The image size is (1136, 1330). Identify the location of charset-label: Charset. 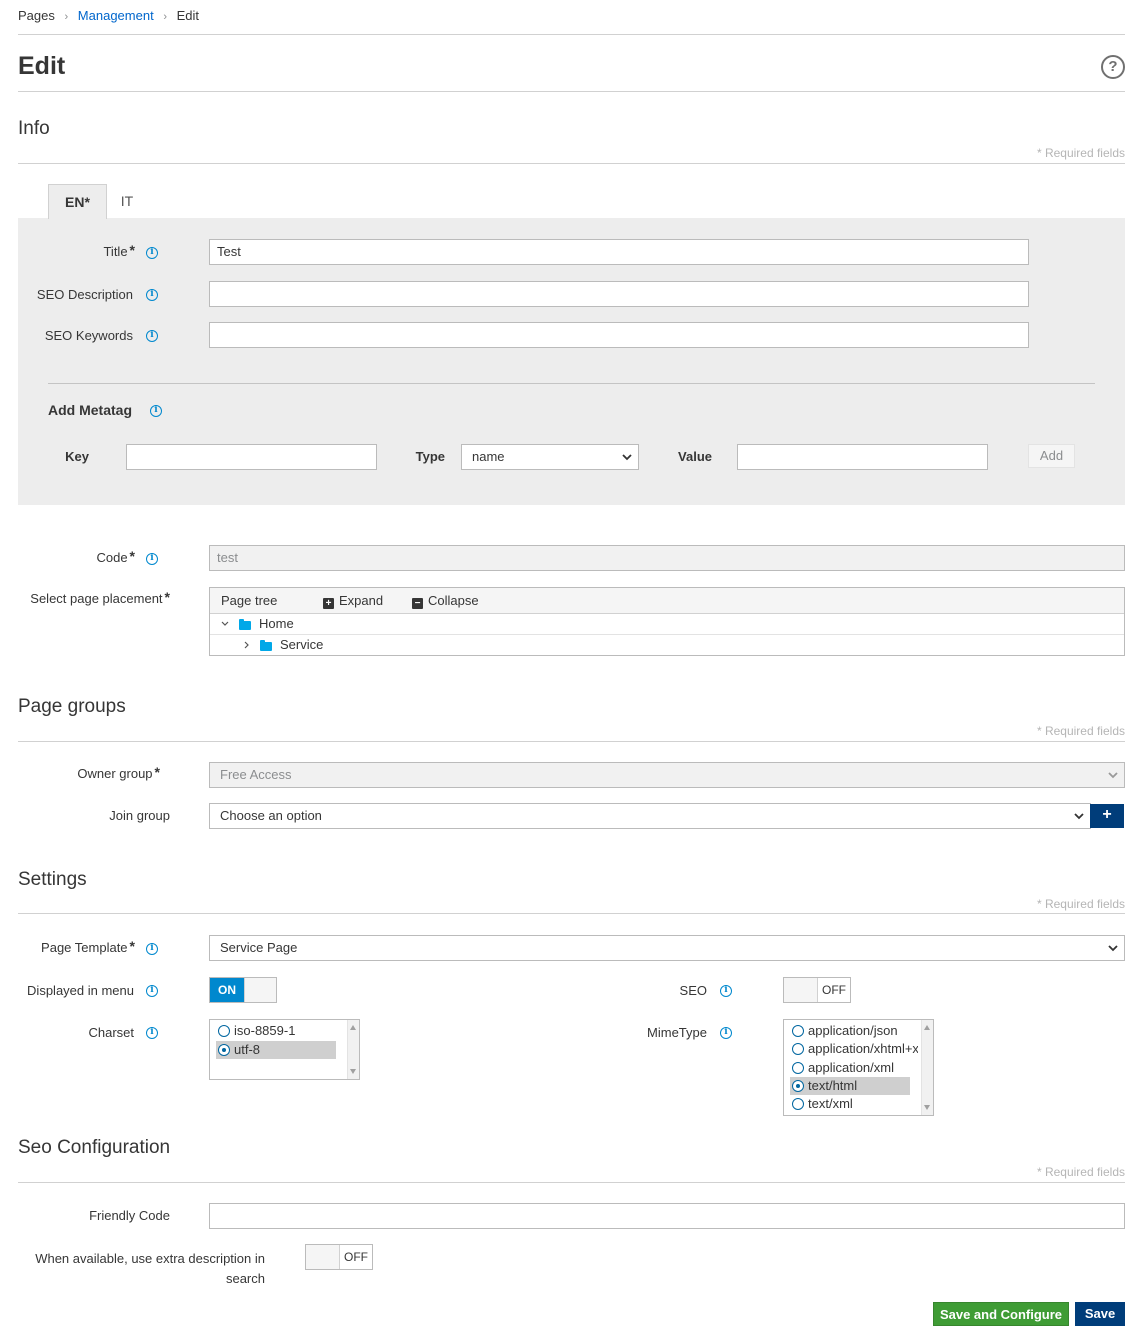
(111, 1032).